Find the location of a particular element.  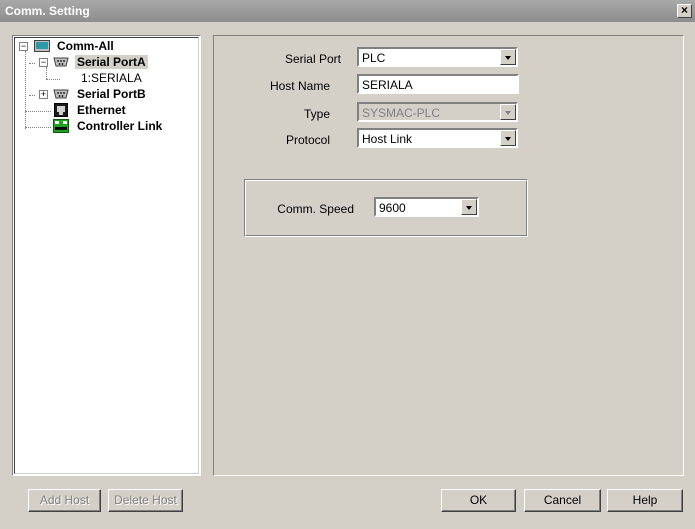

comm-speed-select: 9600 is located at coordinates (426, 207).